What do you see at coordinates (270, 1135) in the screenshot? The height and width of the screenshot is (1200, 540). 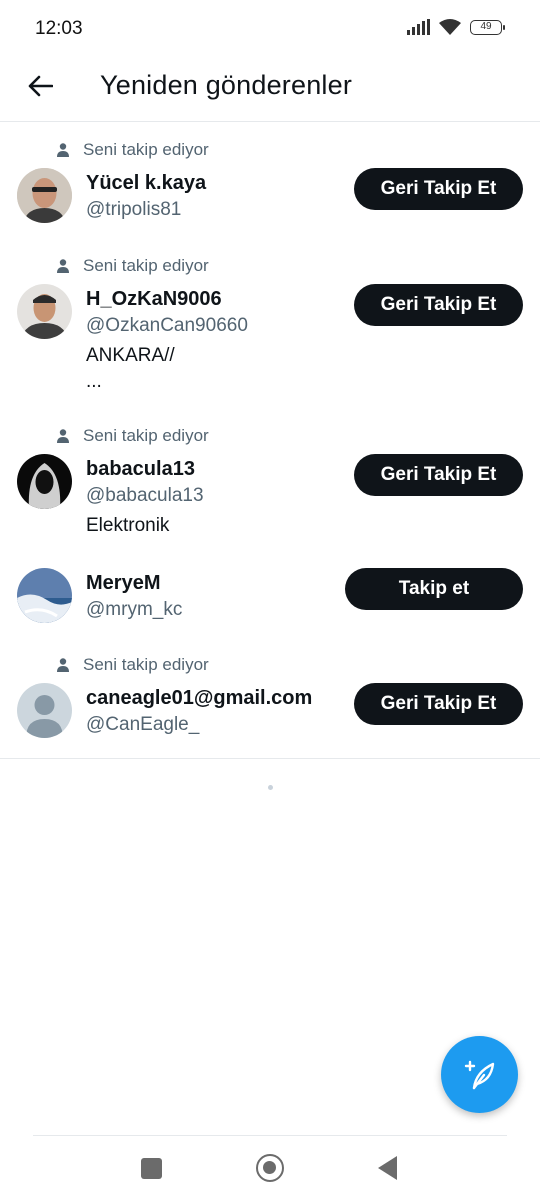 I see `nav-divider` at bounding box center [270, 1135].